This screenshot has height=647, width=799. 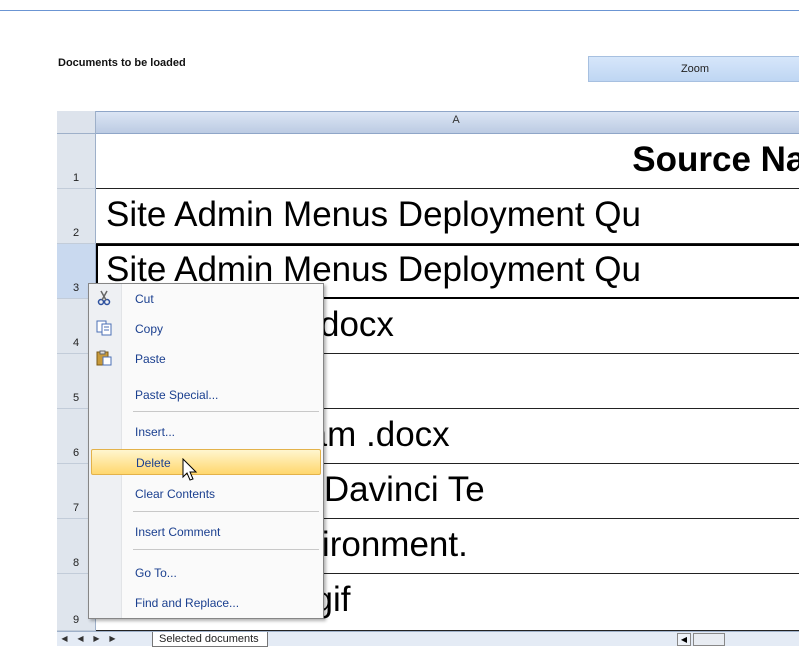 What do you see at coordinates (149, 329) in the screenshot?
I see `menu-label-copy: Copy` at bounding box center [149, 329].